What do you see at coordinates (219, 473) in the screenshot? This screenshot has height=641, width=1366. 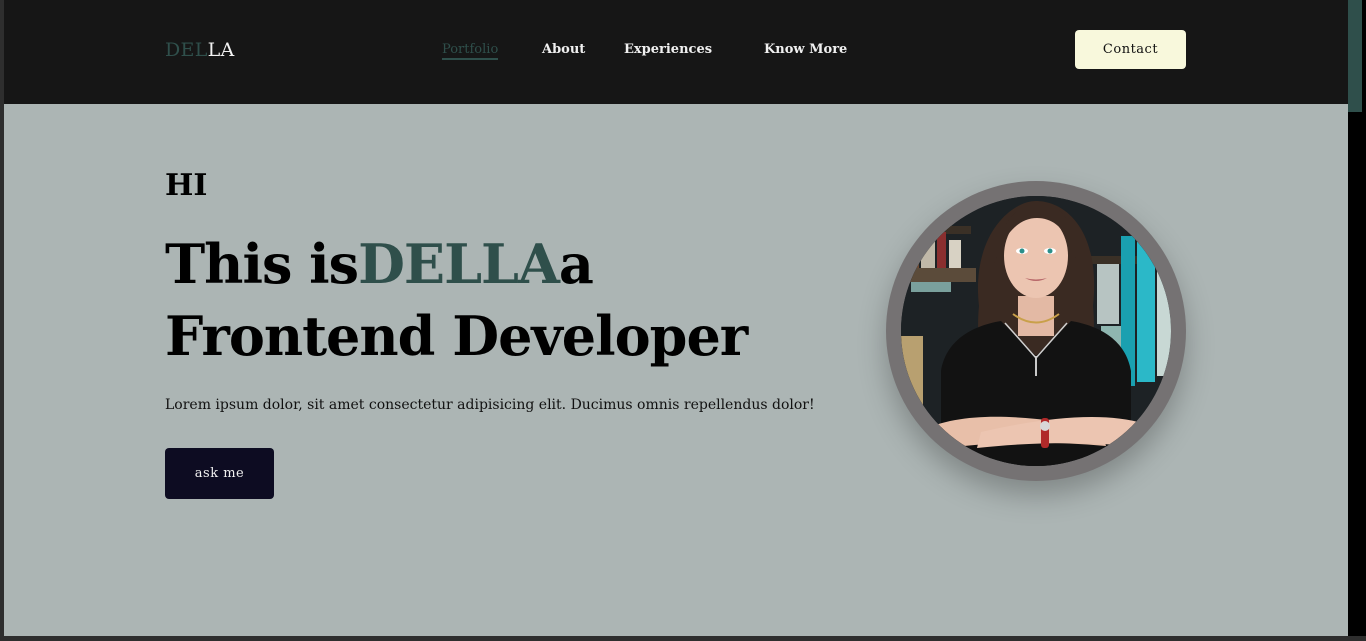 I see `ask-me-button: ask me` at bounding box center [219, 473].